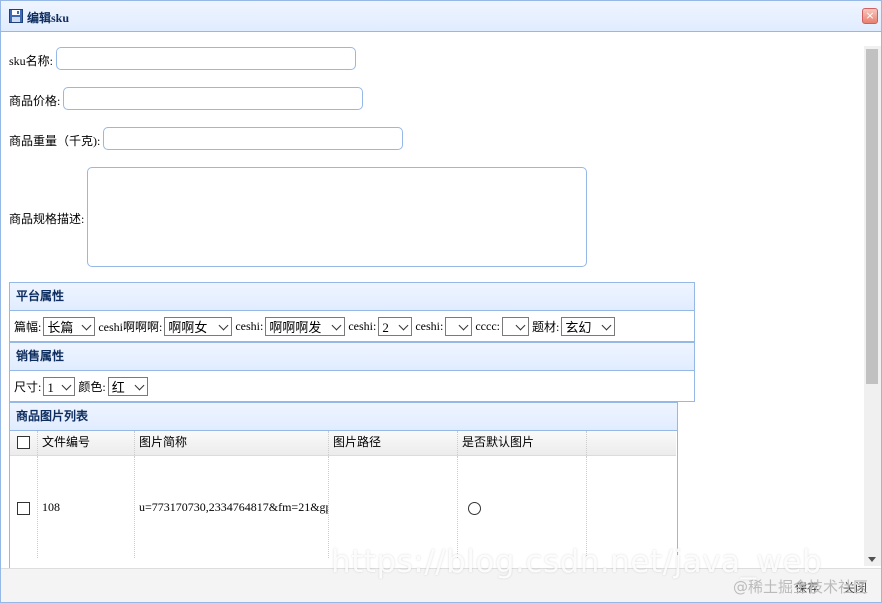 This screenshot has height=603, width=882. What do you see at coordinates (872, 559) in the screenshot?
I see `scroll-down-arrow-icon` at bounding box center [872, 559].